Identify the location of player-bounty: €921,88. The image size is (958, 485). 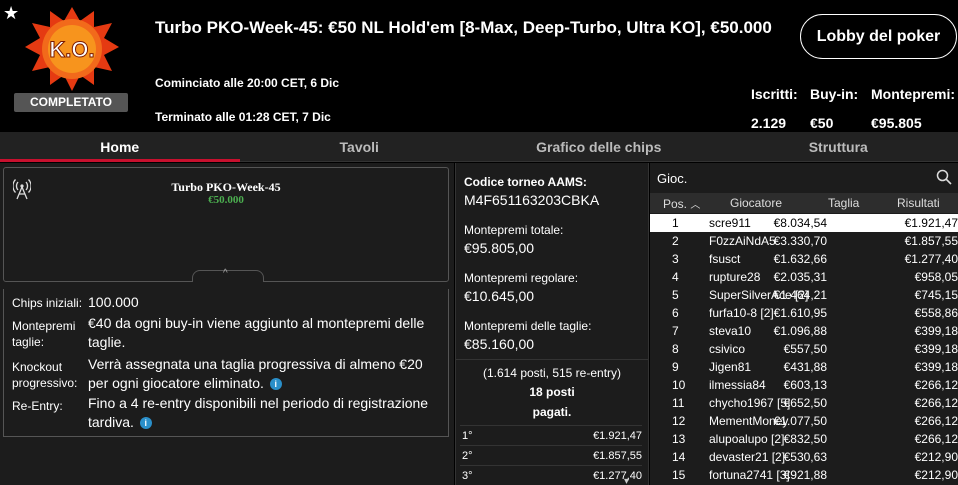
(805, 475).